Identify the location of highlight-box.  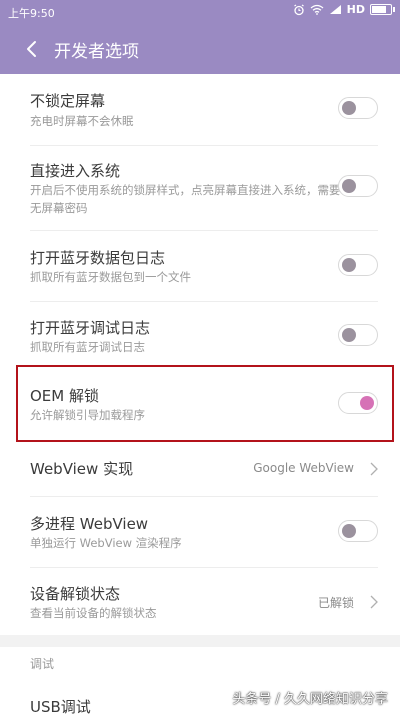
(205, 403).